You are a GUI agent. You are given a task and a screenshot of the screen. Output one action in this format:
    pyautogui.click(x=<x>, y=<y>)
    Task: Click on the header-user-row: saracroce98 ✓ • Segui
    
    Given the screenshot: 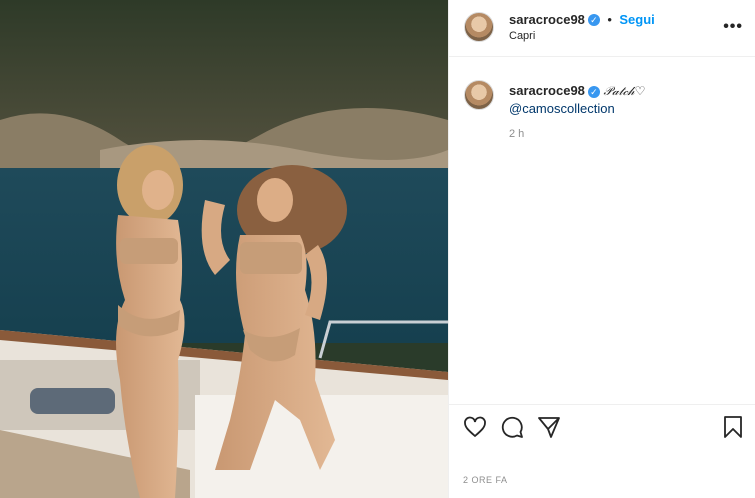 What is the action you would take?
    pyautogui.click(x=582, y=20)
    